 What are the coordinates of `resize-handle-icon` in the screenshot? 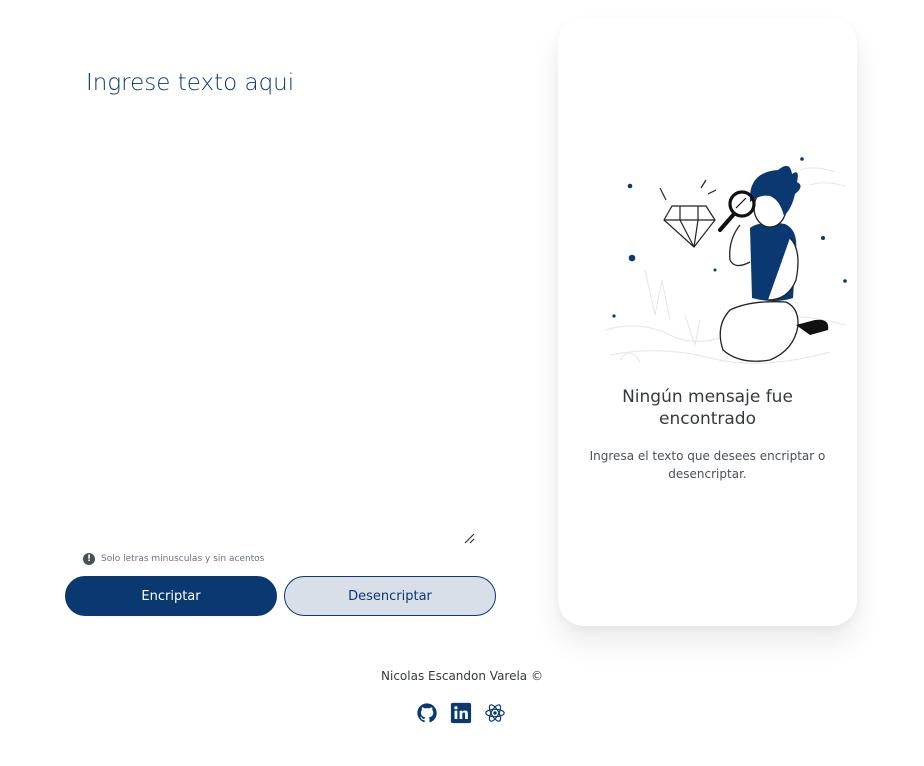 It's located at (469, 538).